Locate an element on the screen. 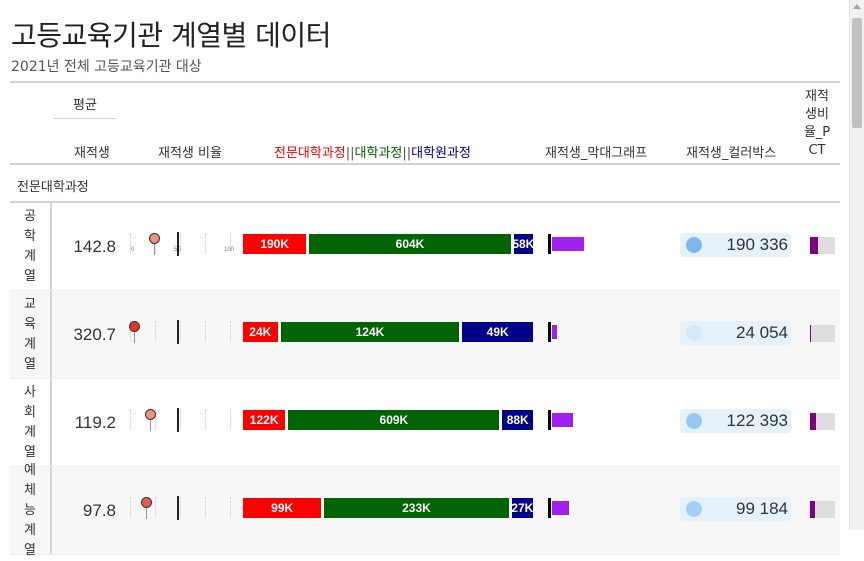 The image size is (864, 561). stack-segment-junior-college: 122K is located at coordinates (264, 420).